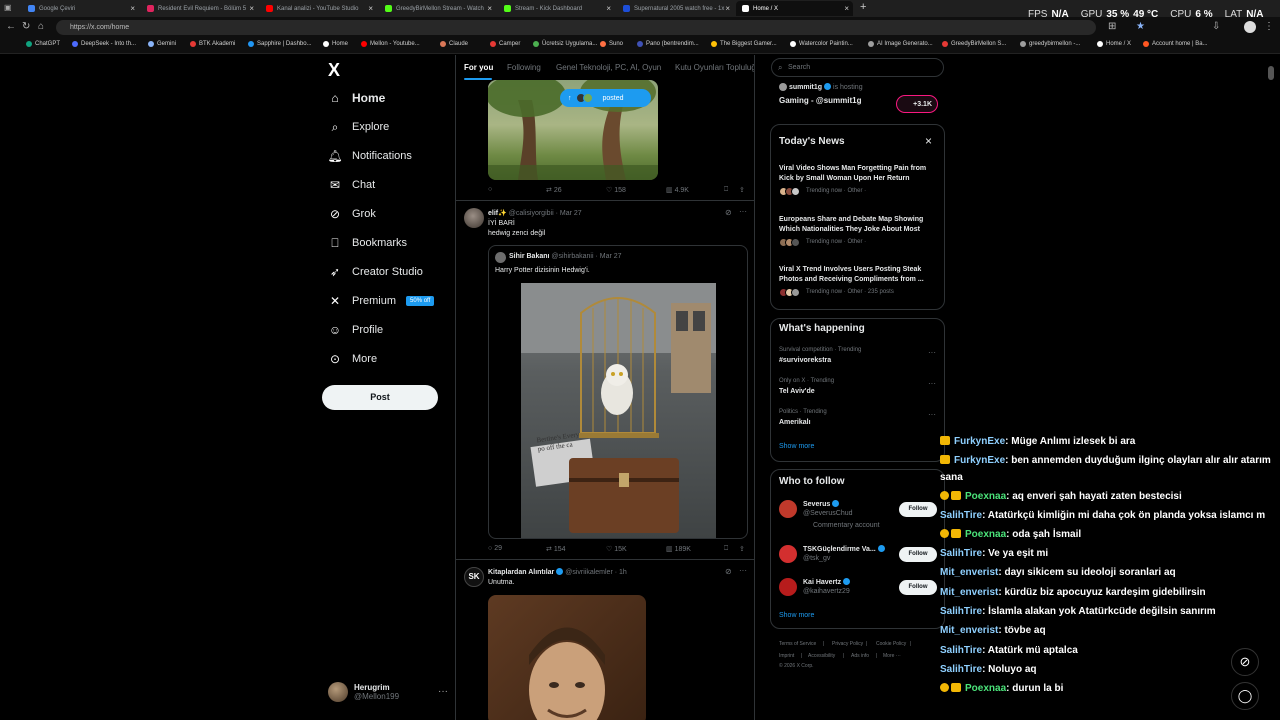 This screenshot has height=720, width=1280. What do you see at coordinates (380, 397) in the screenshot?
I see `post-button: Post` at bounding box center [380, 397].